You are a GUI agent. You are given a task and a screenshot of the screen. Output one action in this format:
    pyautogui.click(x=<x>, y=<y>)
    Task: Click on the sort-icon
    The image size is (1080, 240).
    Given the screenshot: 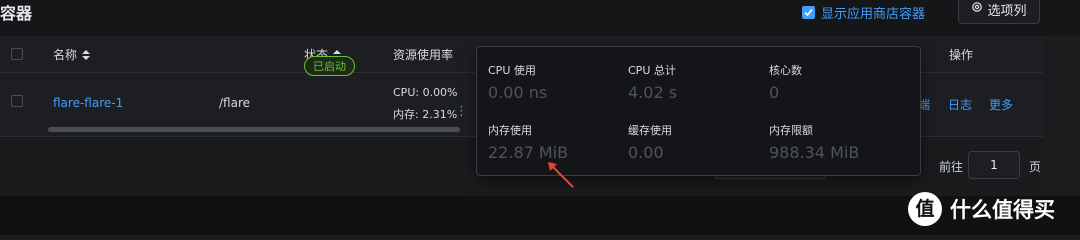 What is the action you would take?
    pyautogui.click(x=86, y=54)
    